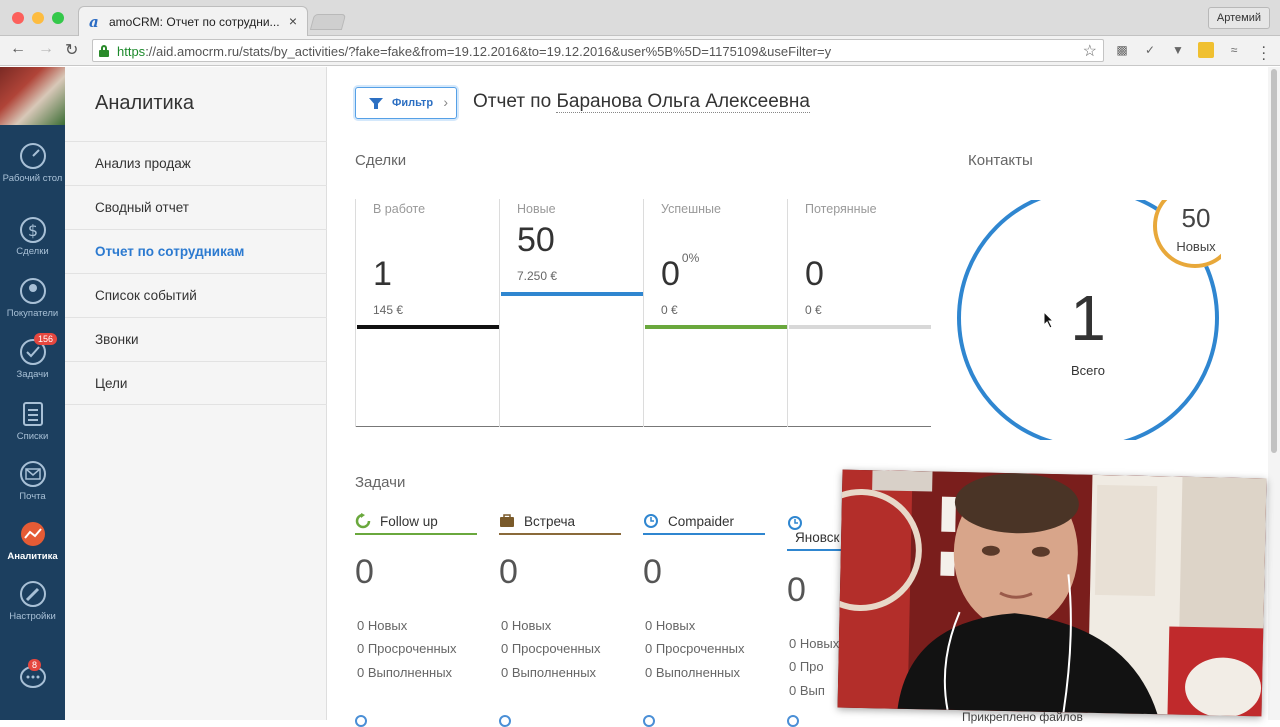 This screenshot has height=727, width=1280. I want to click on extension-icon: ▩, so click(1122, 50).